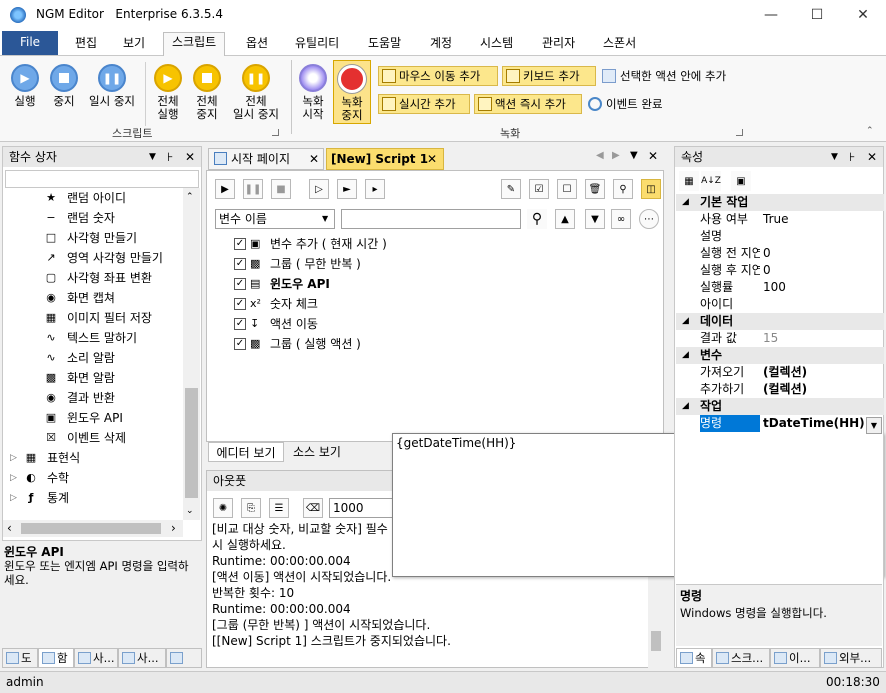 Image resolution: width=886 pixels, height=693 pixels. I want to click on function-tree-hscrollbar: ‹ ›, so click(93, 528).